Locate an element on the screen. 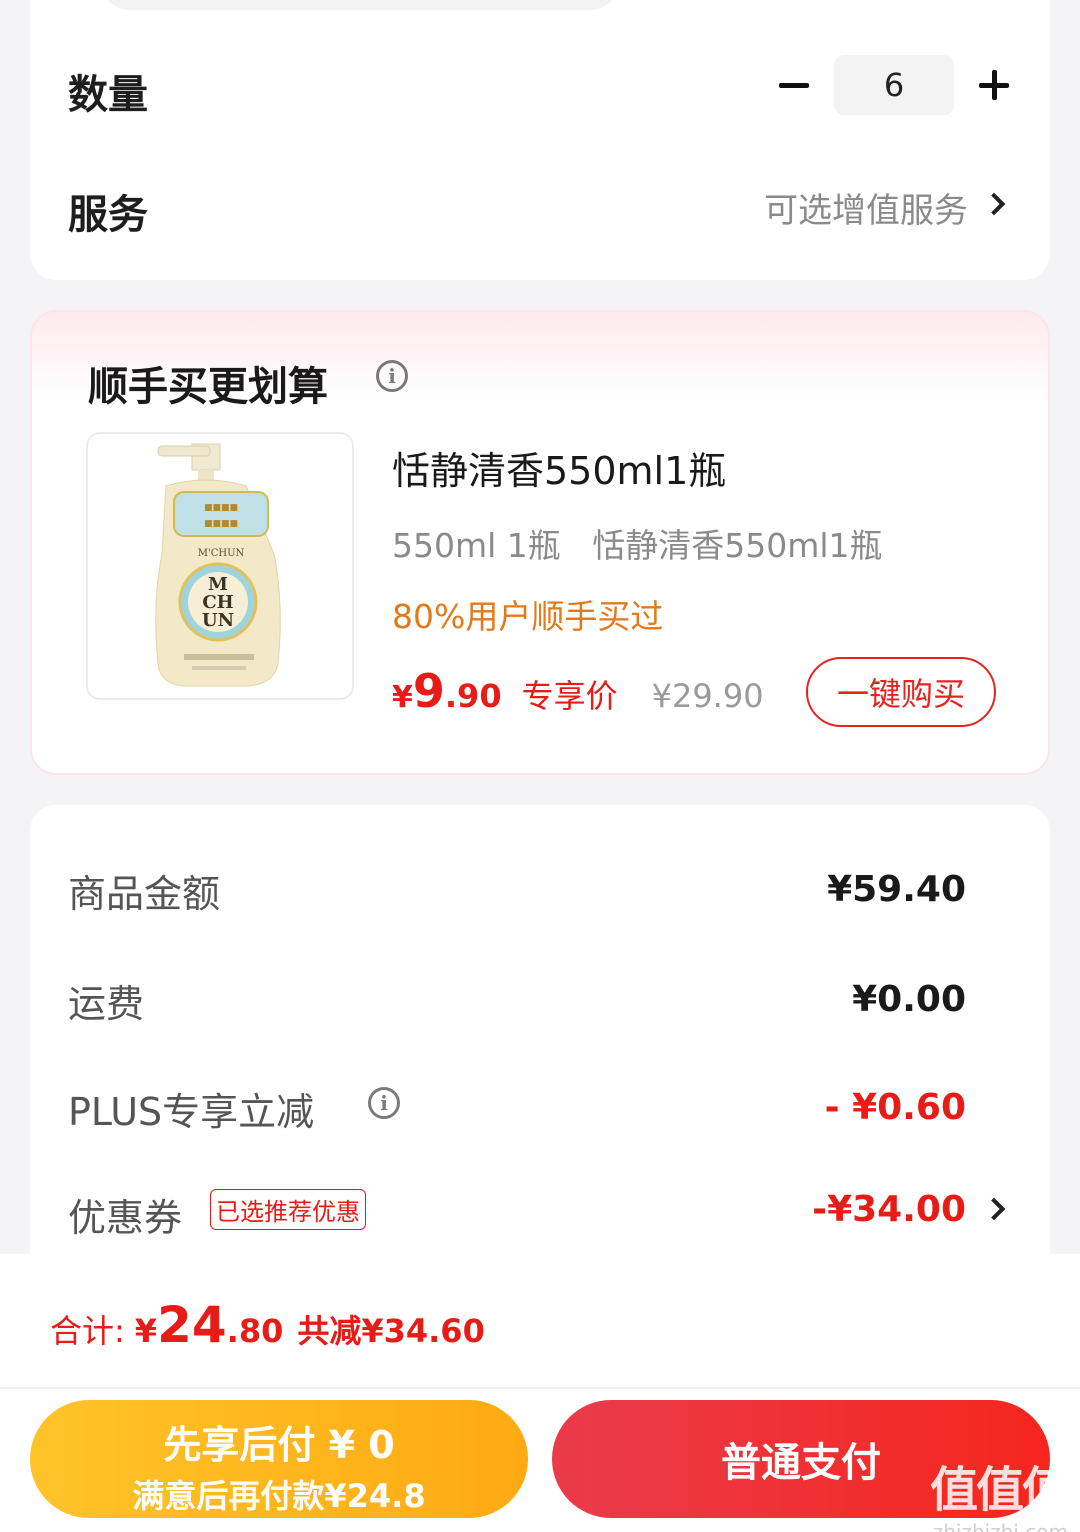  watermark-logo: 值值值 is located at coordinates (999, 1490).